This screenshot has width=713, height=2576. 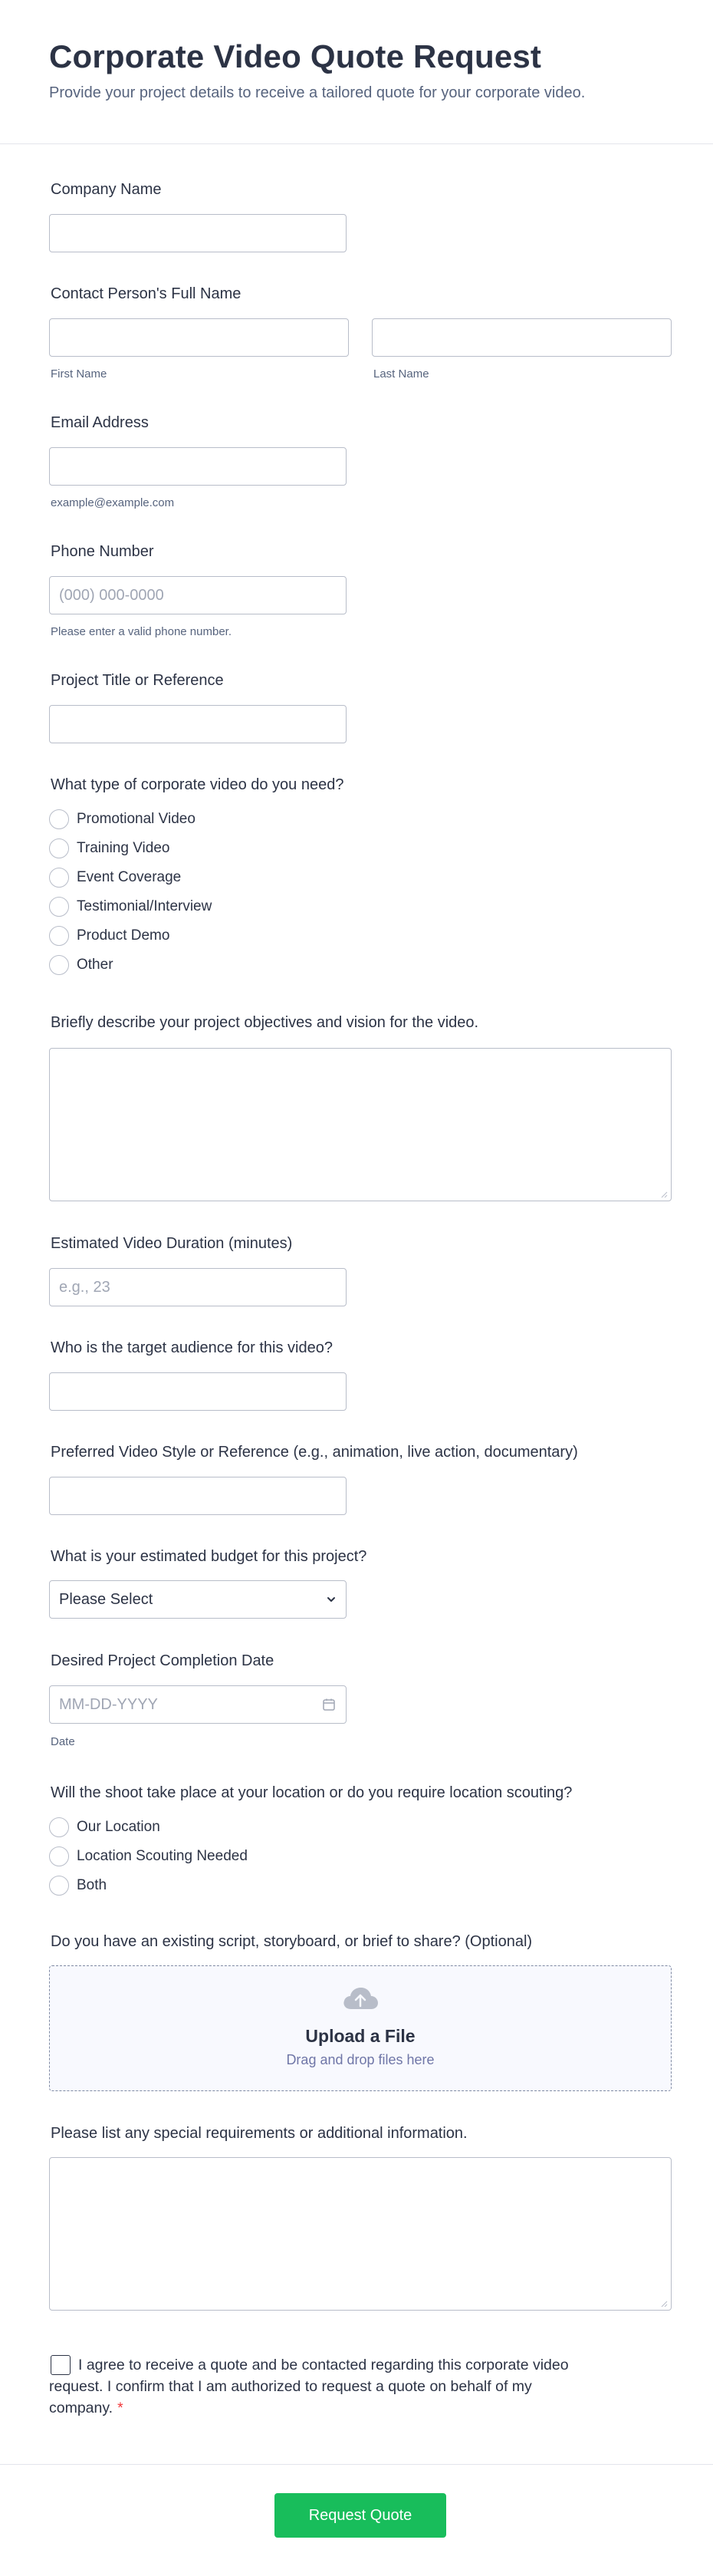 What do you see at coordinates (360, 1124) in the screenshot?
I see `objectives-textarea` at bounding box center [360, 1124].